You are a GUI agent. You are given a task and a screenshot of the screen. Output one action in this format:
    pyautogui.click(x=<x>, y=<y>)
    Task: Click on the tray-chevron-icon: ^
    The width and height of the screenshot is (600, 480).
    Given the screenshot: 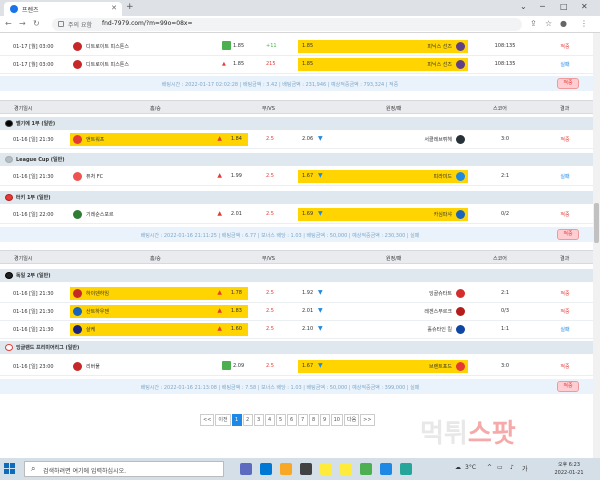 What is the action you would take?
    pyautogui.click(x=489, y=467)
    